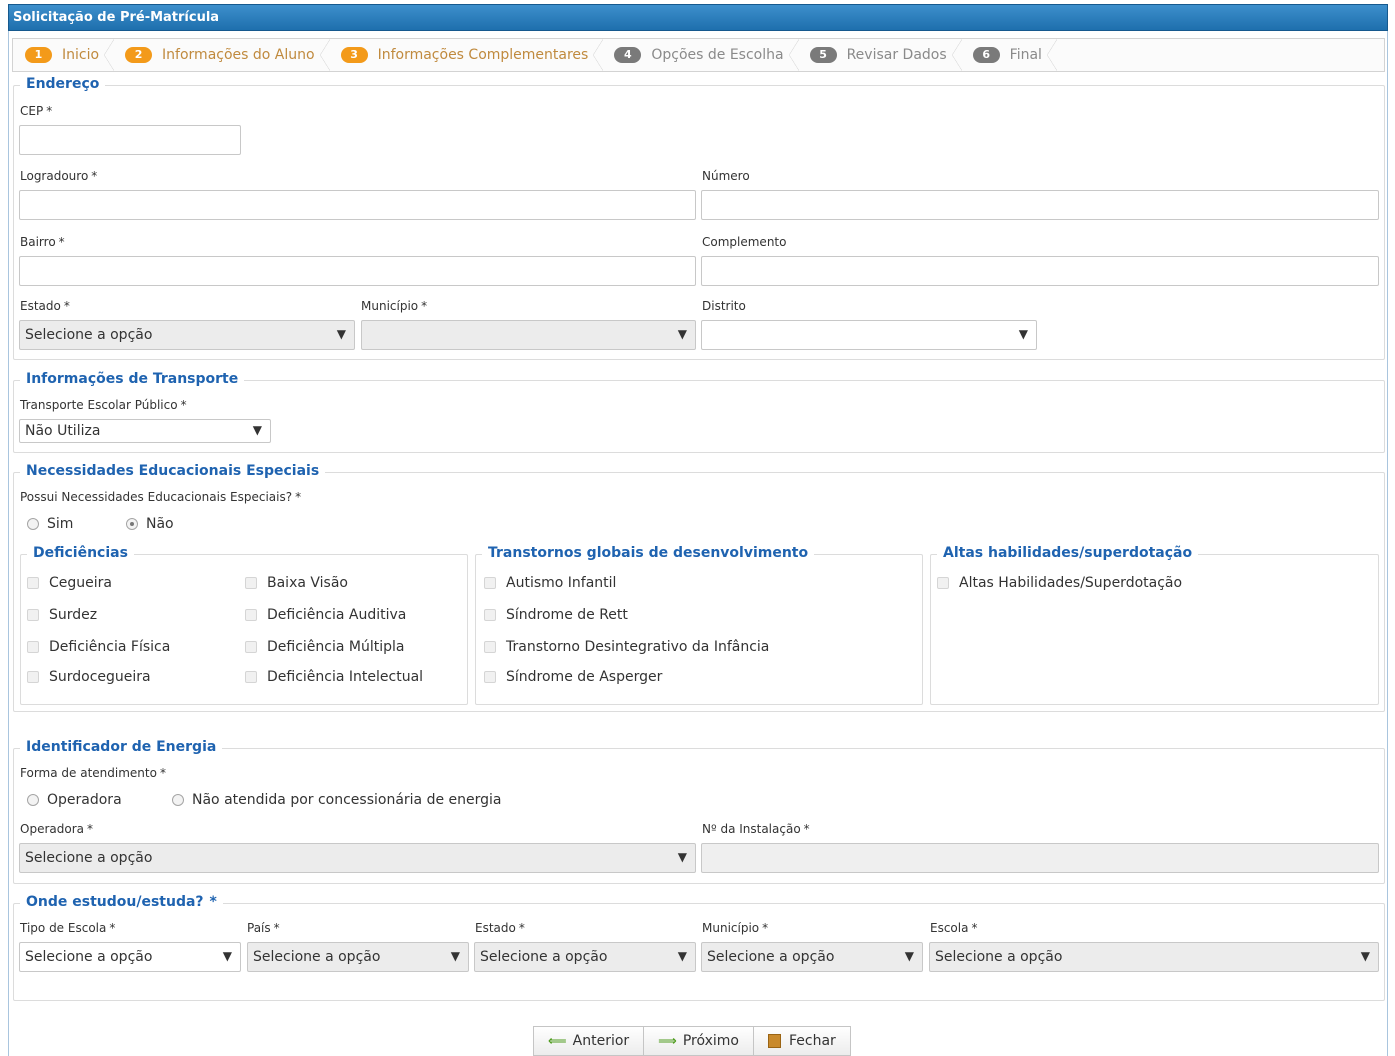  I want to click on step-opcoes-escolha: 4 Opções de Escolha, so click(700, 55).